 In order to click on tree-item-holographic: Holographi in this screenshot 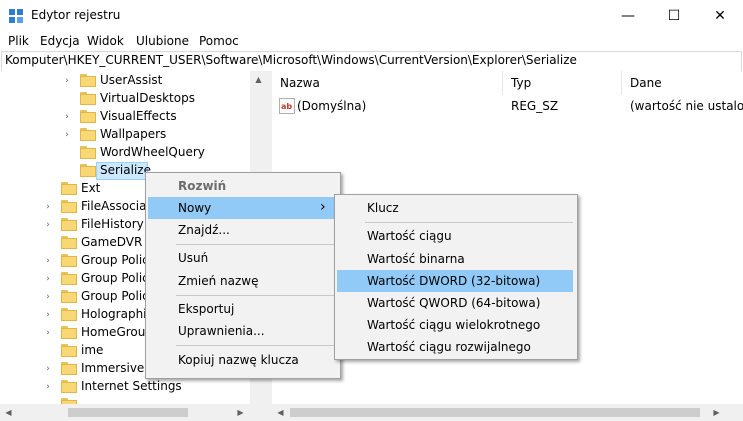, I will do `click(114, 316)`.